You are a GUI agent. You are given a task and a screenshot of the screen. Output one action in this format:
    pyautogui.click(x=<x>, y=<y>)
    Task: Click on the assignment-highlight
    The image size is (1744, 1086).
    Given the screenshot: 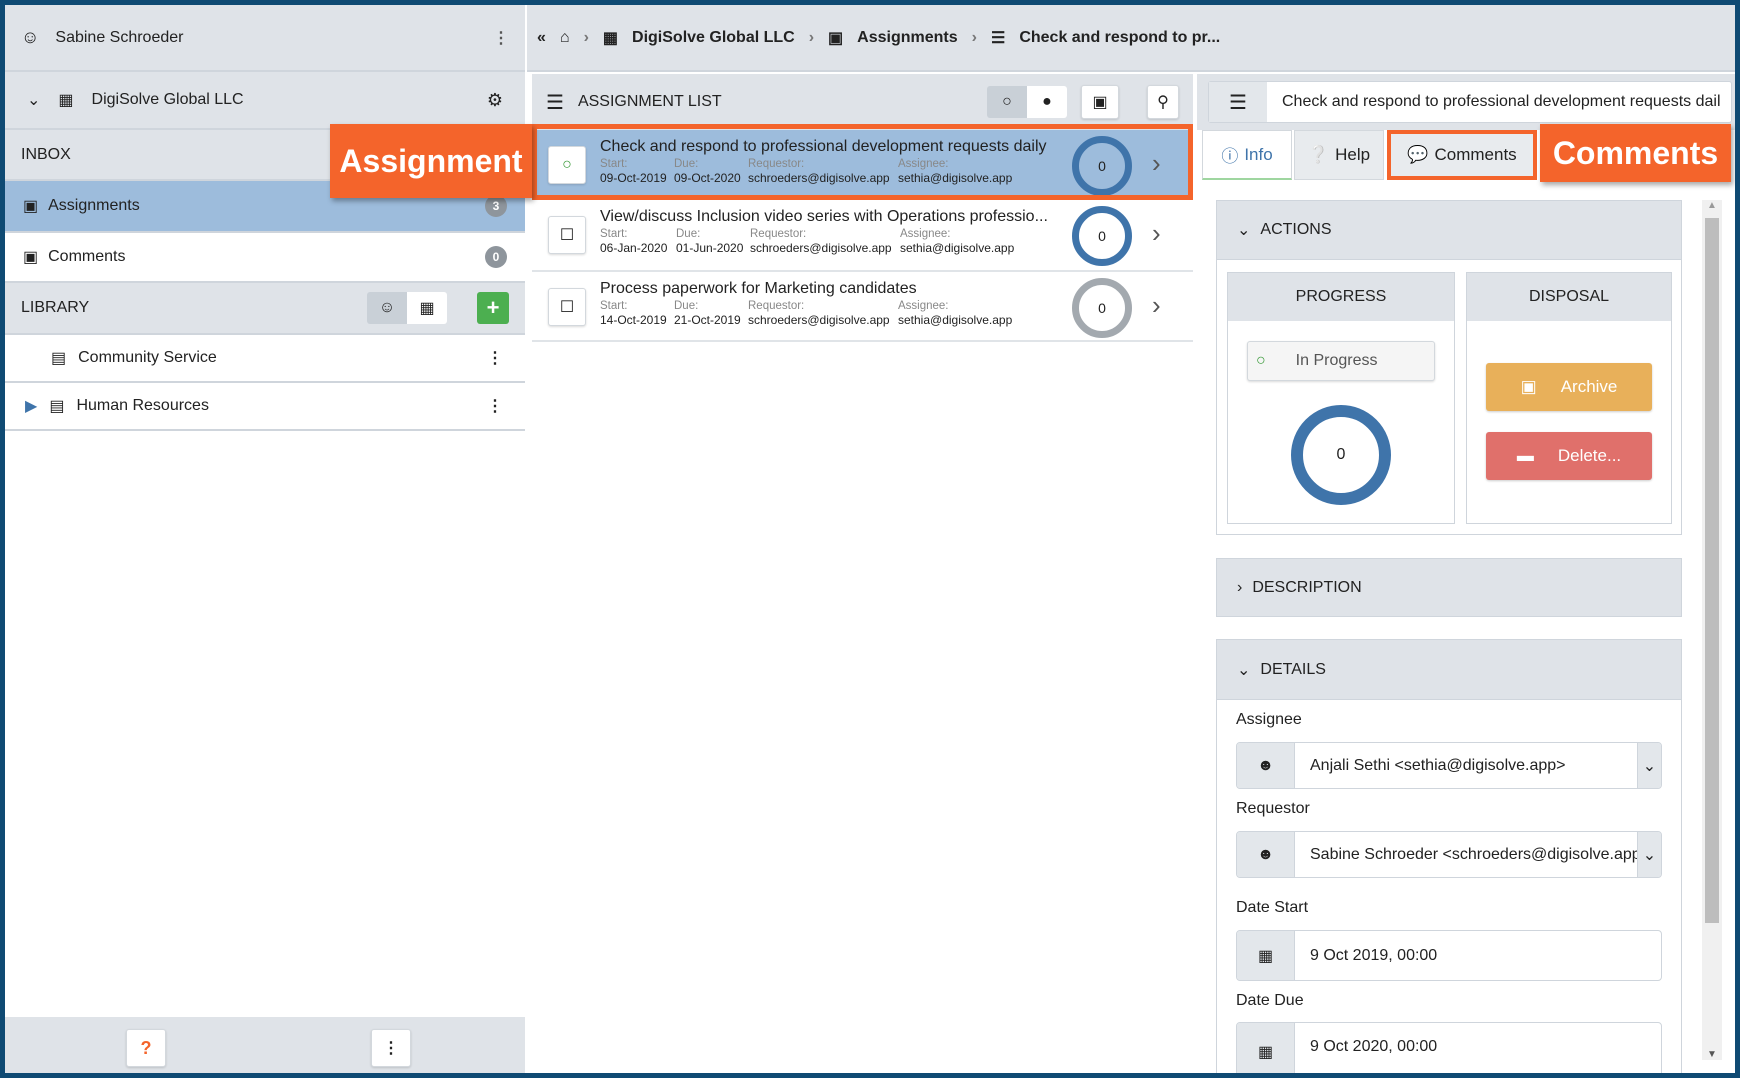 What is the action you would take?
    pyautogui.click(x=862, y=162)
    